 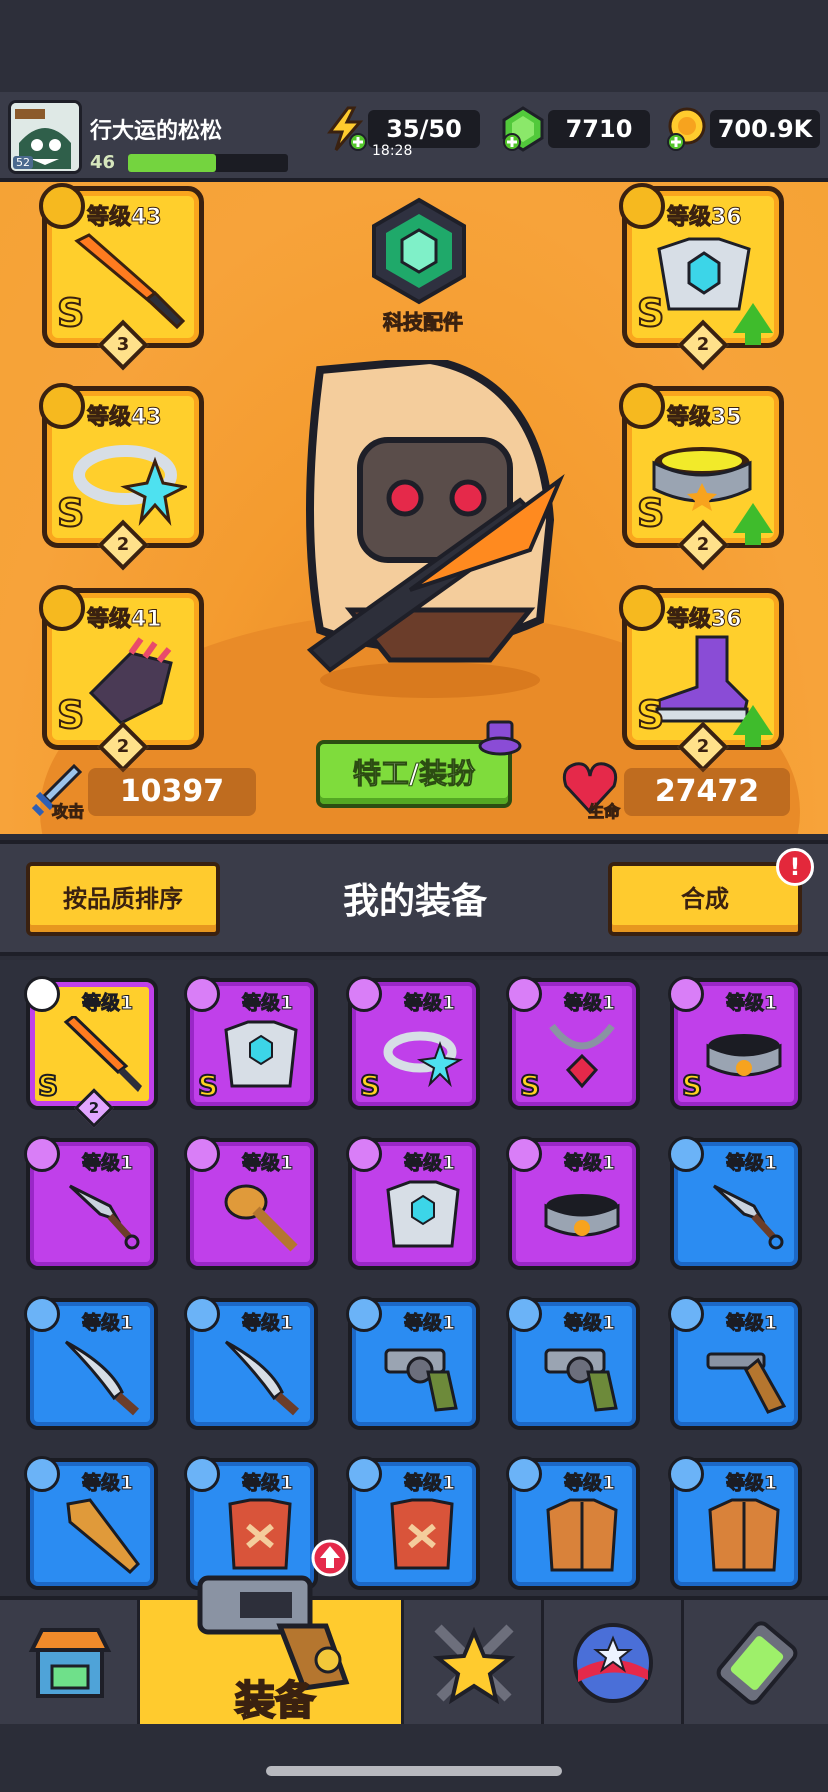 What do you see at coordinates (707, 792) in the screenshot?
I see `hp-value: 27472` at bounding box center [707, 792].